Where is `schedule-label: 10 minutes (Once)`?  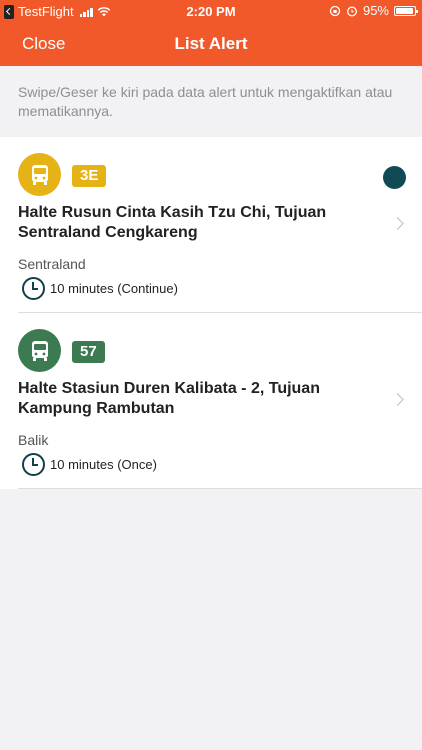
schedule-label: 10 minutes (Once) is located at coordinates (103, 464).